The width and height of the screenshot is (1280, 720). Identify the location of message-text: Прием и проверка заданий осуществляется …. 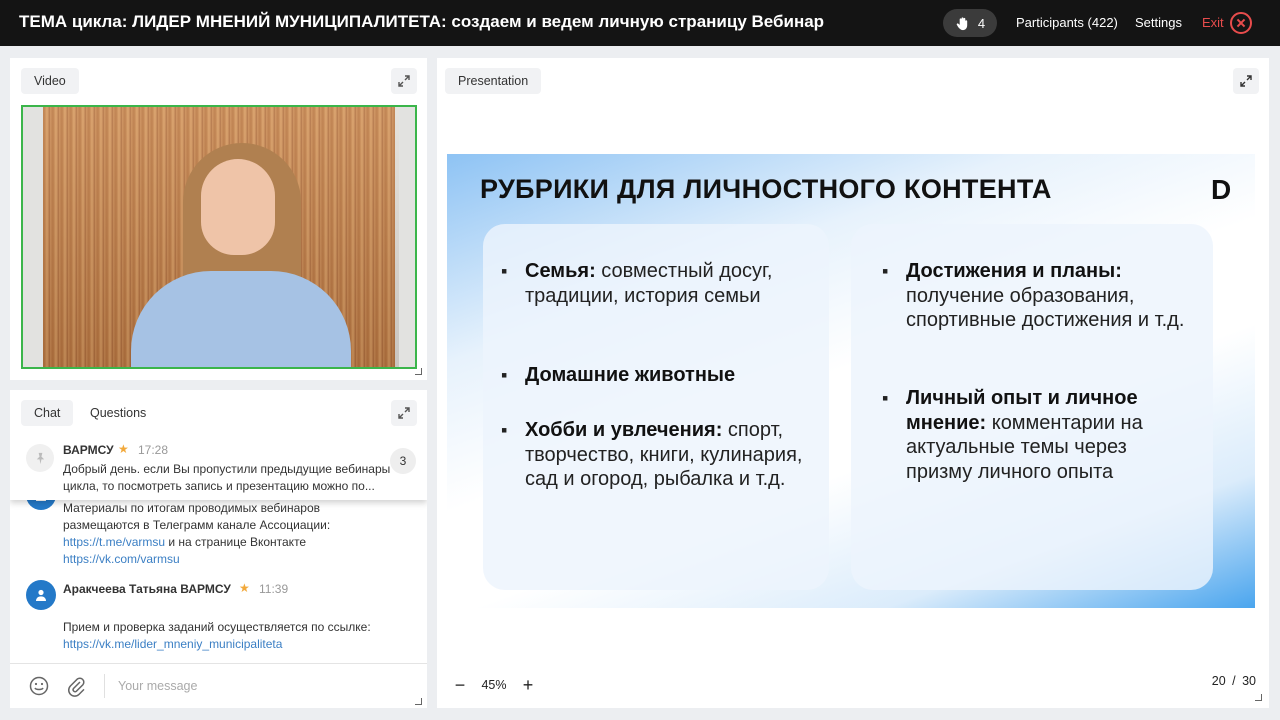
(217, 627).